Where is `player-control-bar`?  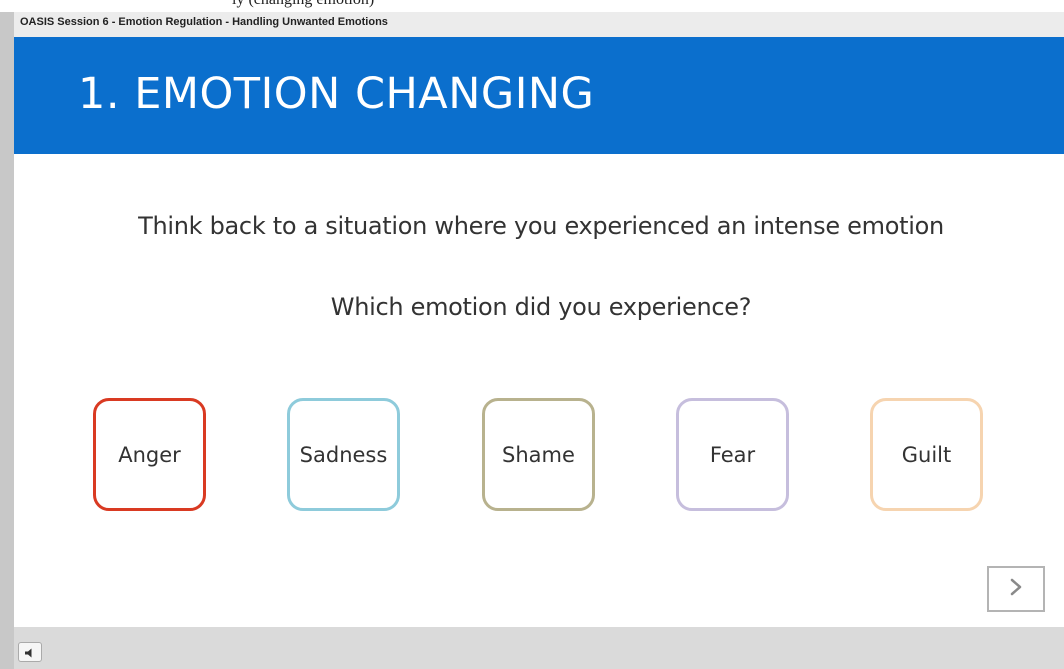 player-control-bar is located at coordinates (539, 648).